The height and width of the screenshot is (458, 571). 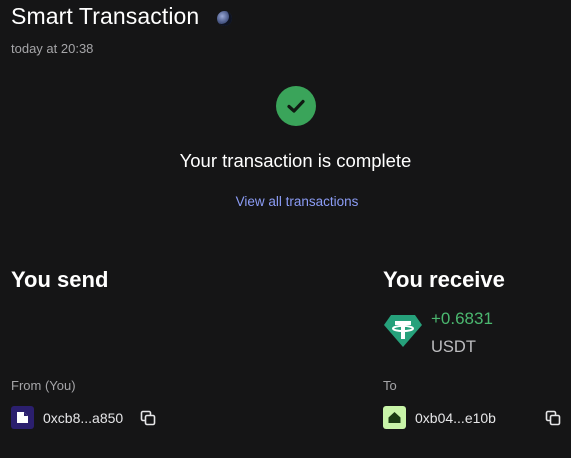 What do you see at coordinates (462, 333) in the screenshot?
I see `token-text: +0.6831 USDT` at bounding box center [462, 333].